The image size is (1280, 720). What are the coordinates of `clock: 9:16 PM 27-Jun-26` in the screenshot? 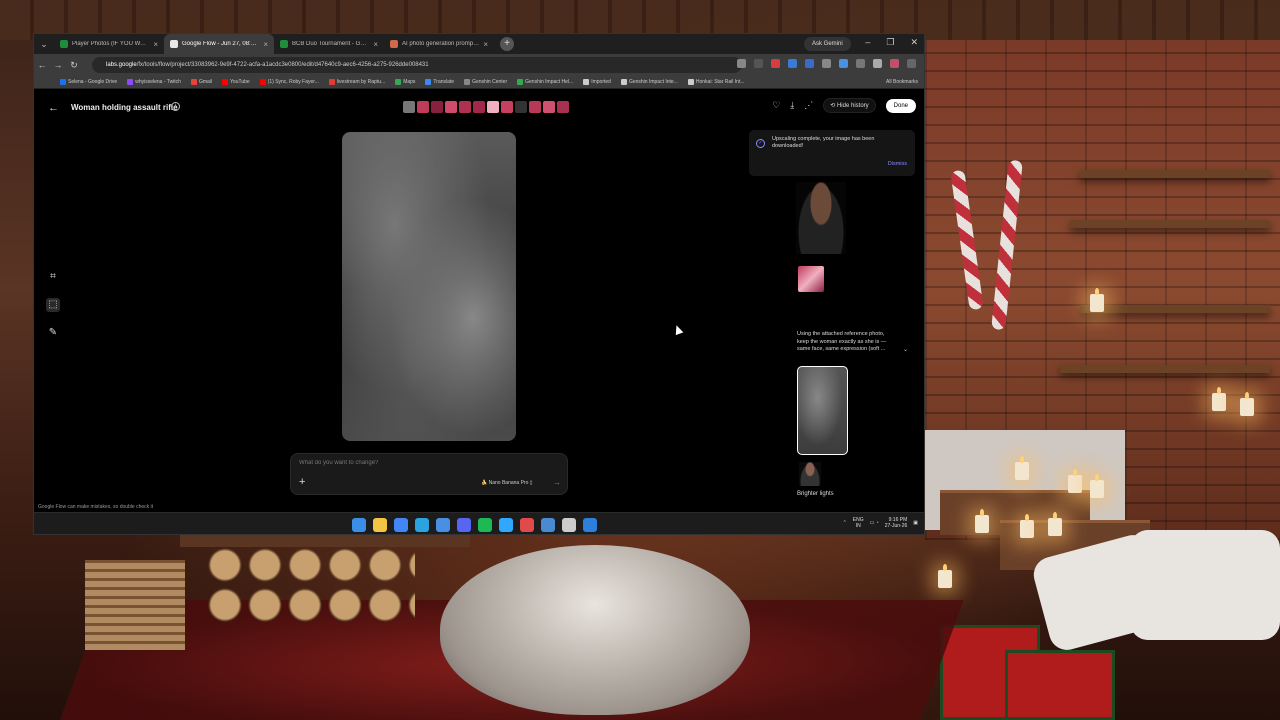 It's located at (896, 523).